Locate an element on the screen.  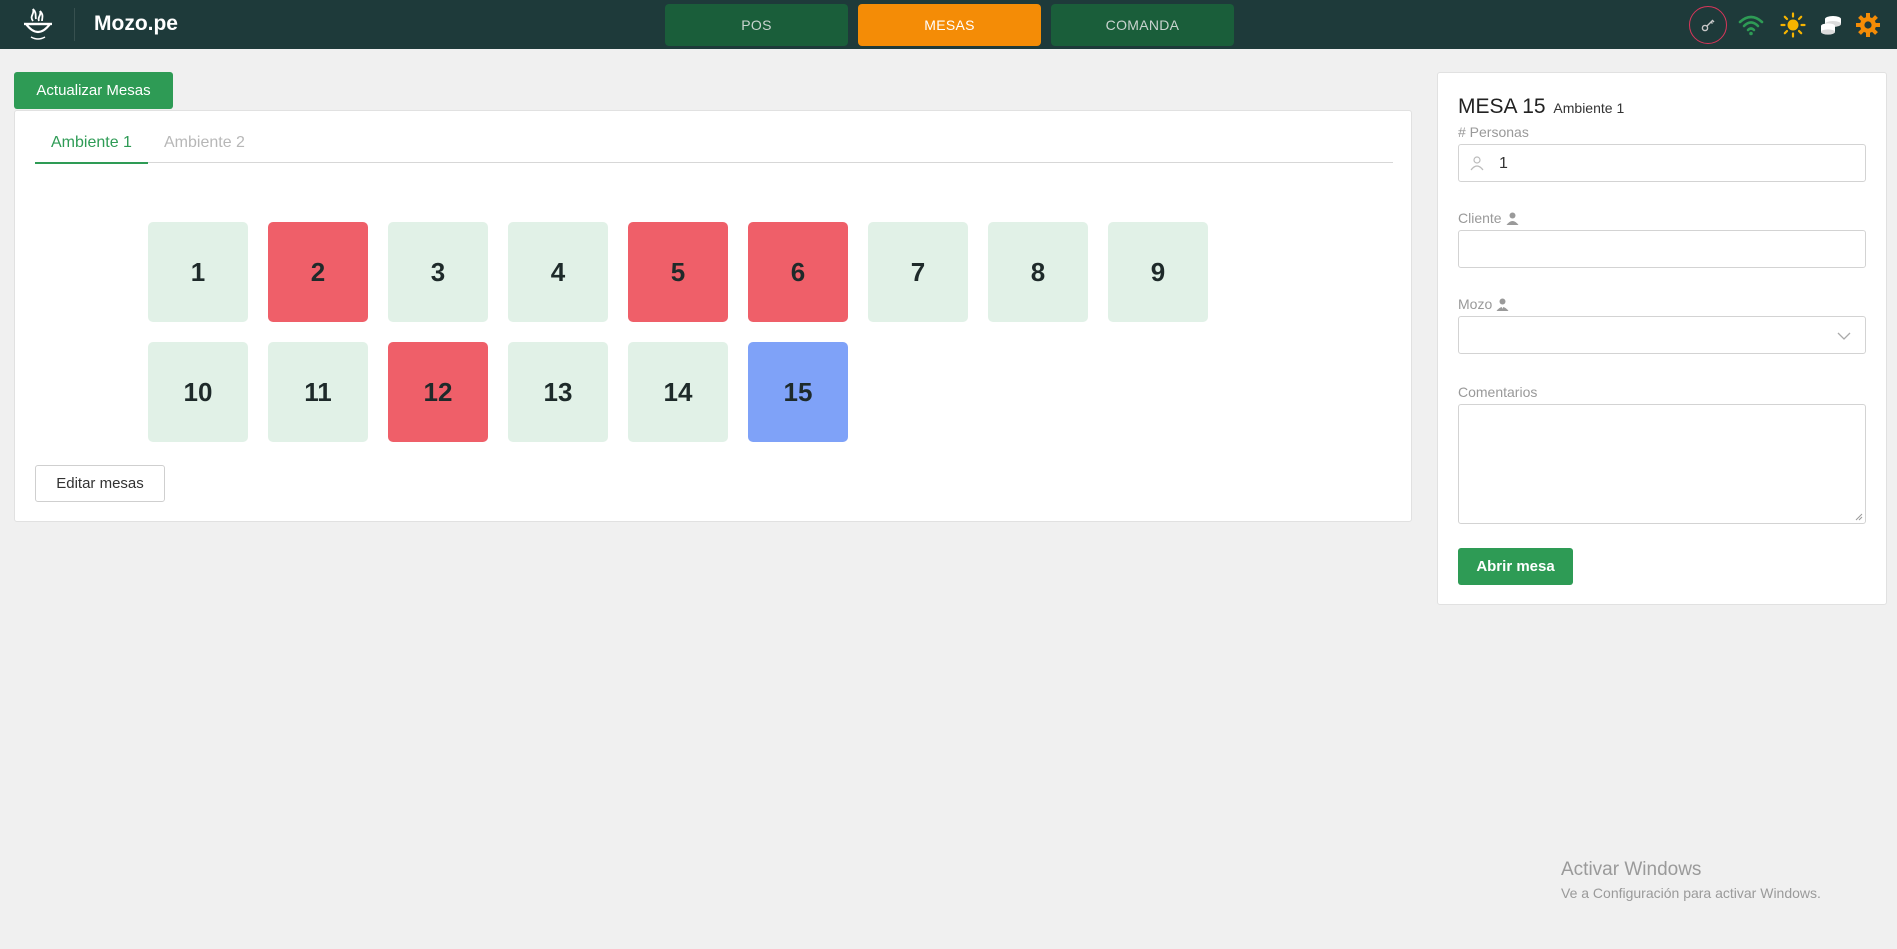
edit-tables-button: Editar mesas is located at coordinates (100, 483).